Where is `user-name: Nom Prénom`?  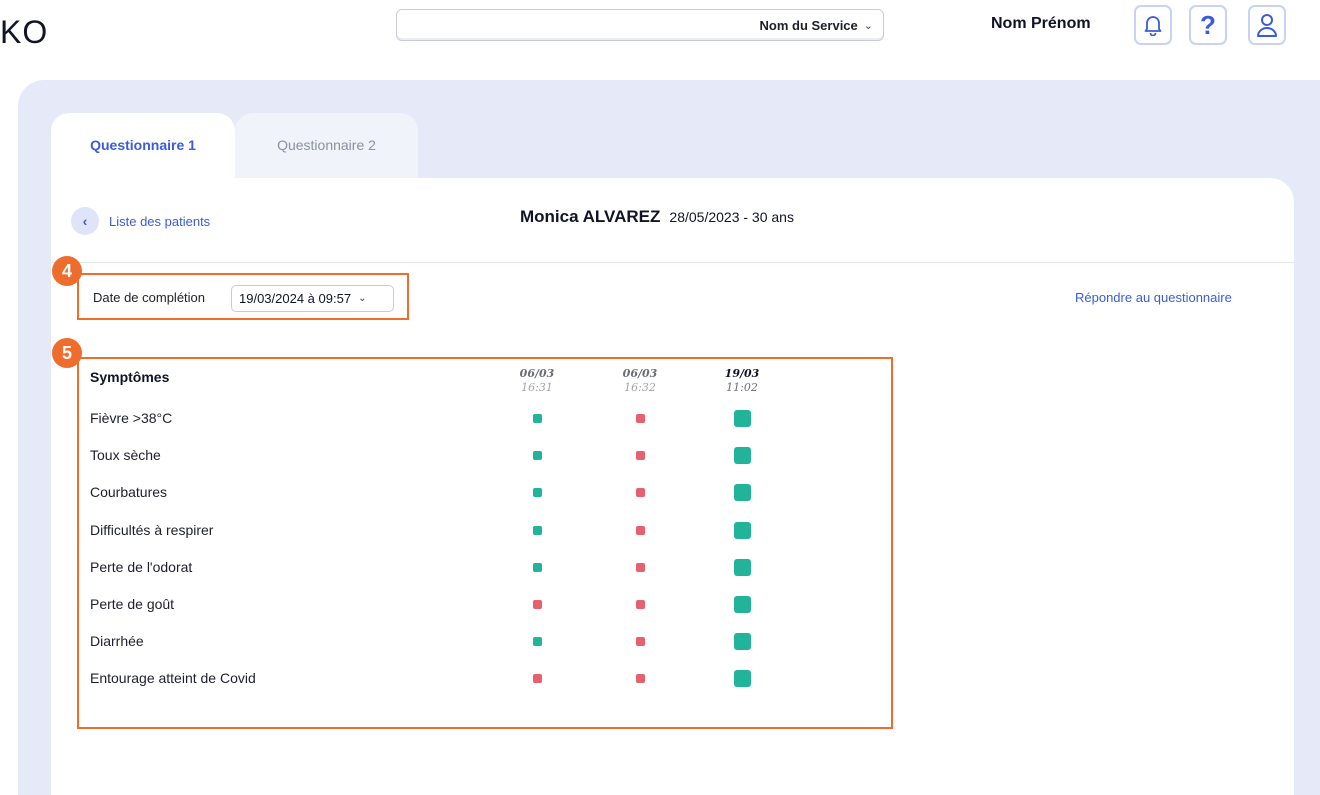
user-name: Nom Prénom is located at coordinates (1041, 23).